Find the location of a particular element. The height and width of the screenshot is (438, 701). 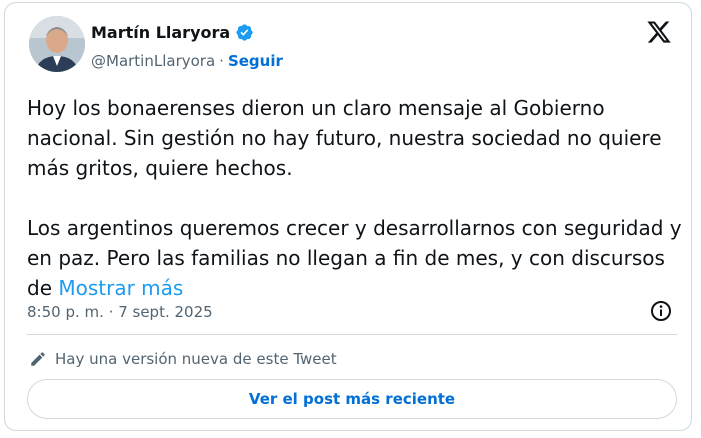

author-name-row: Martín Llaryora is located at coordinates (172, 32).